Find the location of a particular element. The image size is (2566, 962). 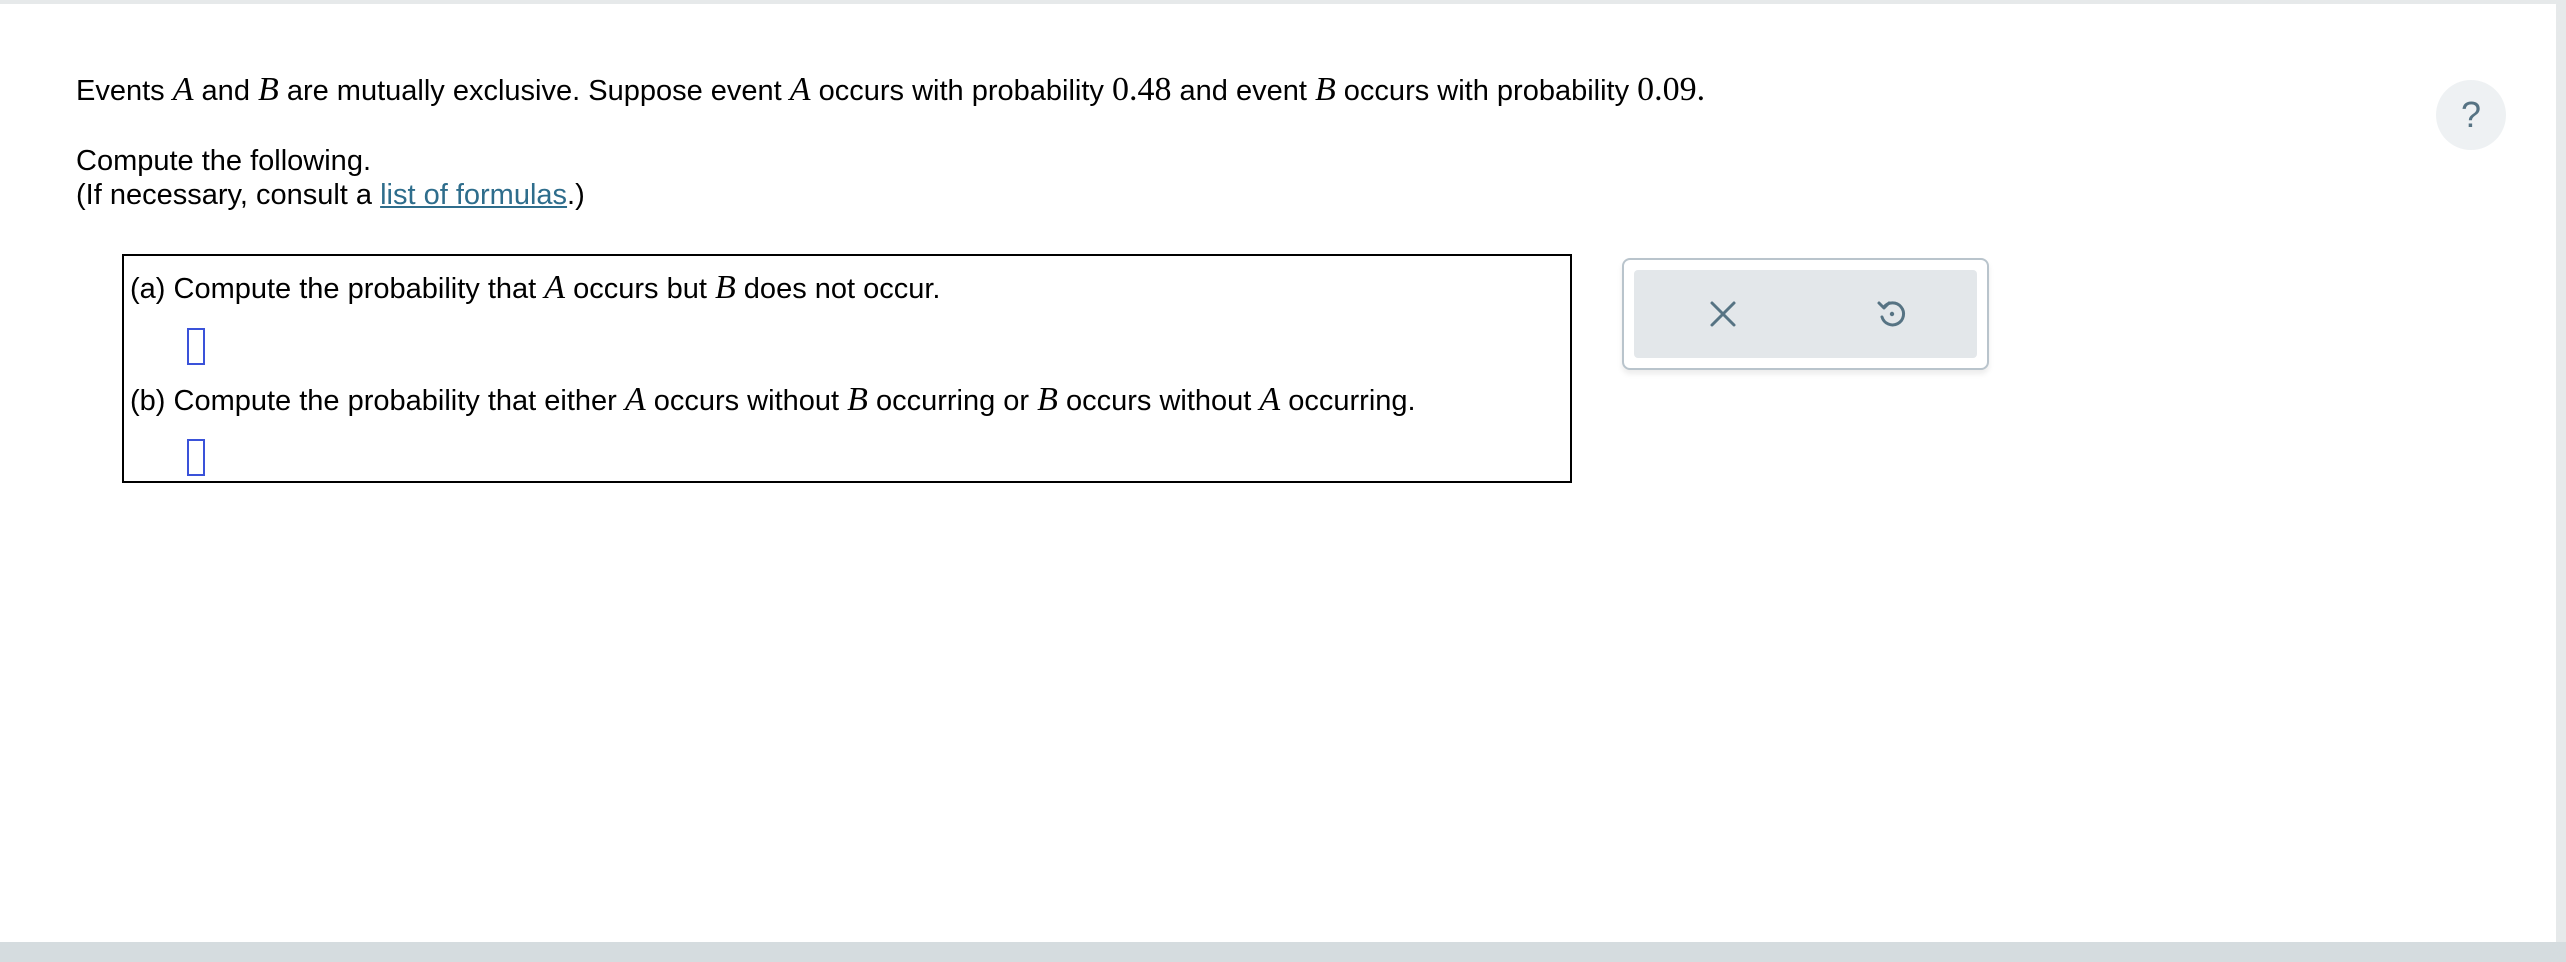

compute-instruction: Compute the following. is located at coordinates (223, 161).